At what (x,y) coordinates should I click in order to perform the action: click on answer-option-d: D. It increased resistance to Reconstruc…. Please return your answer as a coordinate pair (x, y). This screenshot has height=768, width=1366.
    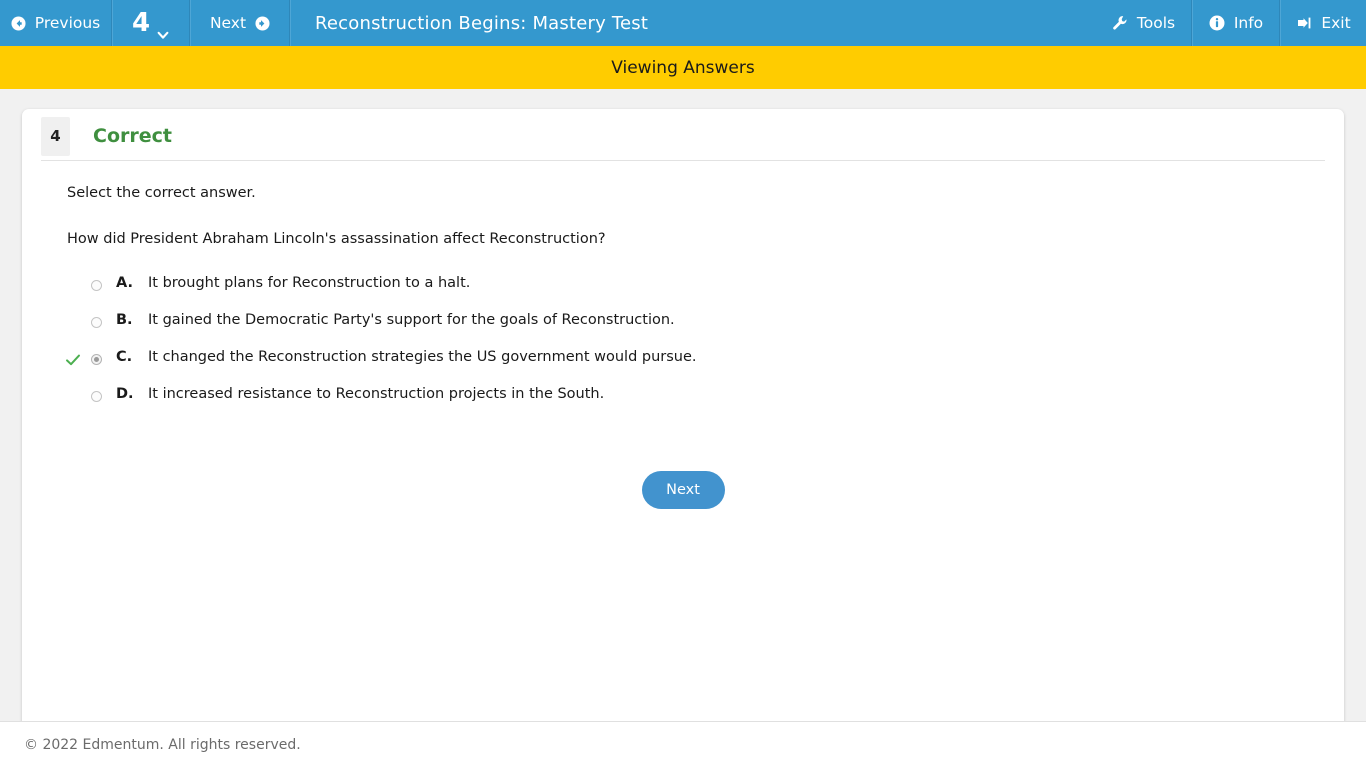
    Looking at the image, I should click on (717, 404).